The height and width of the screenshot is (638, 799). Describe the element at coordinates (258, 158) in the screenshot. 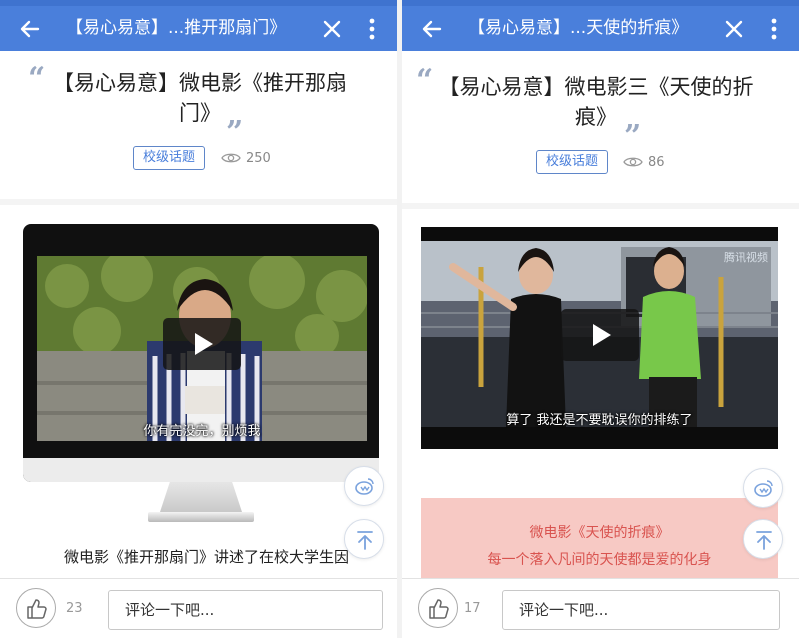

I see `view-count: 250` at that location.